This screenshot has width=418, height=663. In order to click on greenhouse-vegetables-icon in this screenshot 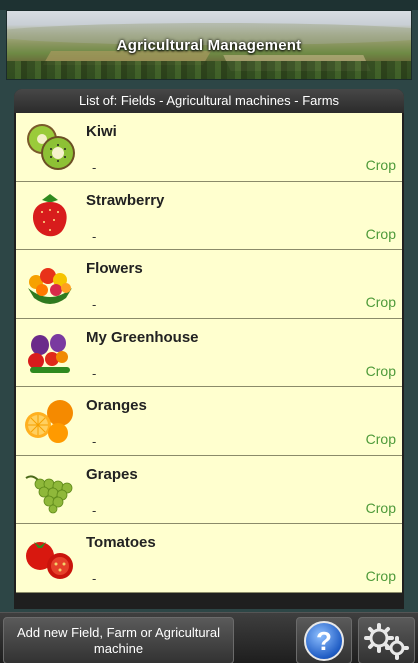, I will do `click(49, 353)`.